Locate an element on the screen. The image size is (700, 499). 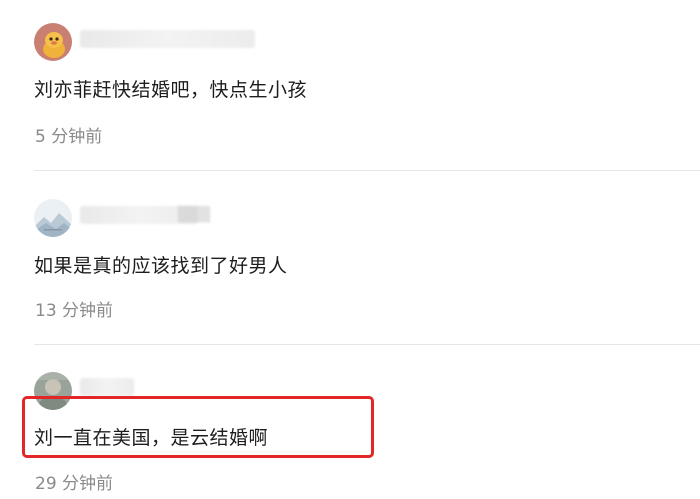
comment-timestamp: 29 分钟前 is located at coordinates (74, 484).